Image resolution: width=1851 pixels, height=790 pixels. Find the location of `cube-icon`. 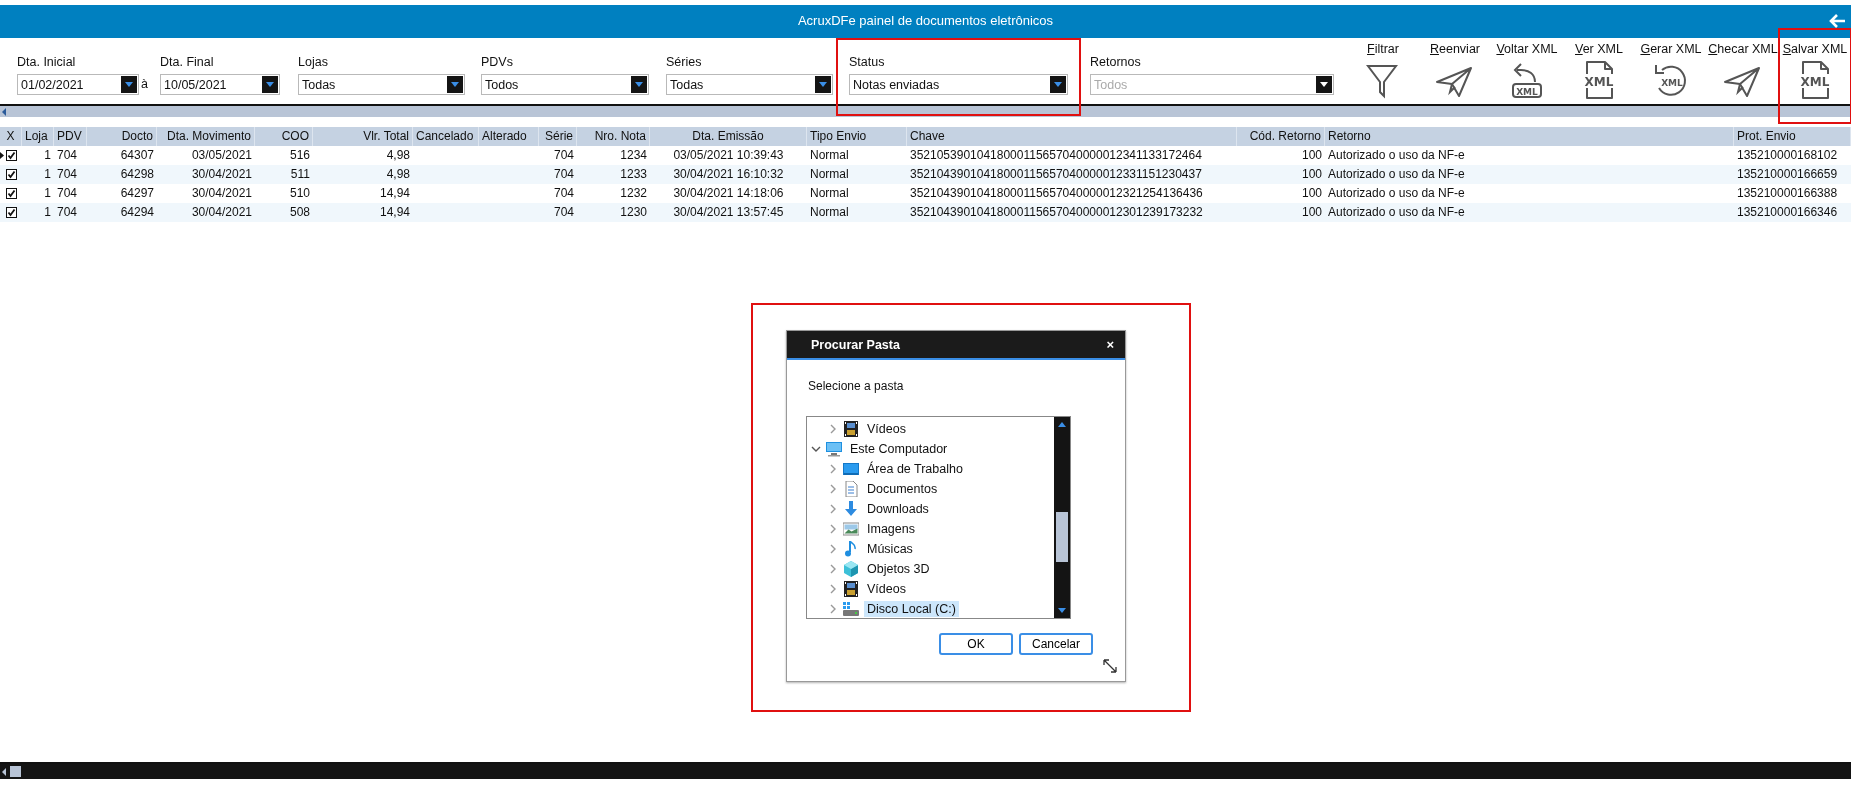

cube-icon is located at coordinates (851, 569).